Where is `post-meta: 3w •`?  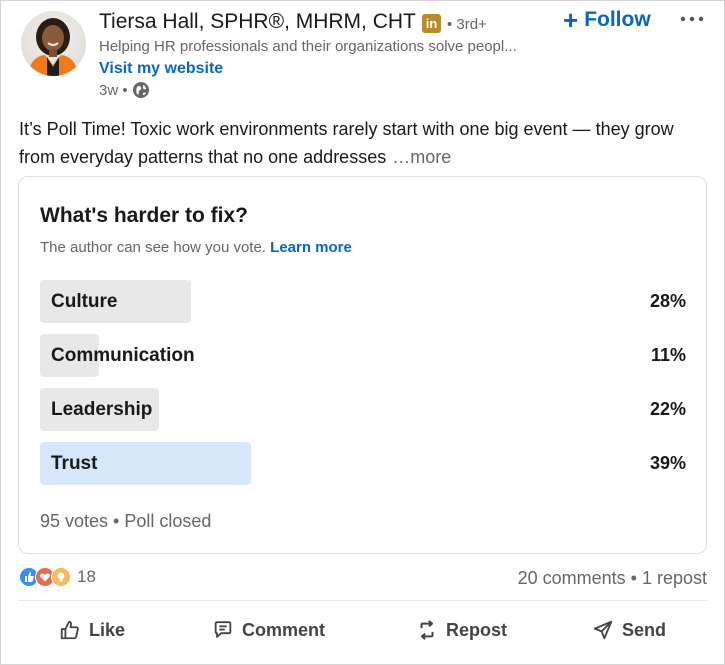
post-meta: 3w • is located at coordinates (124, 90).